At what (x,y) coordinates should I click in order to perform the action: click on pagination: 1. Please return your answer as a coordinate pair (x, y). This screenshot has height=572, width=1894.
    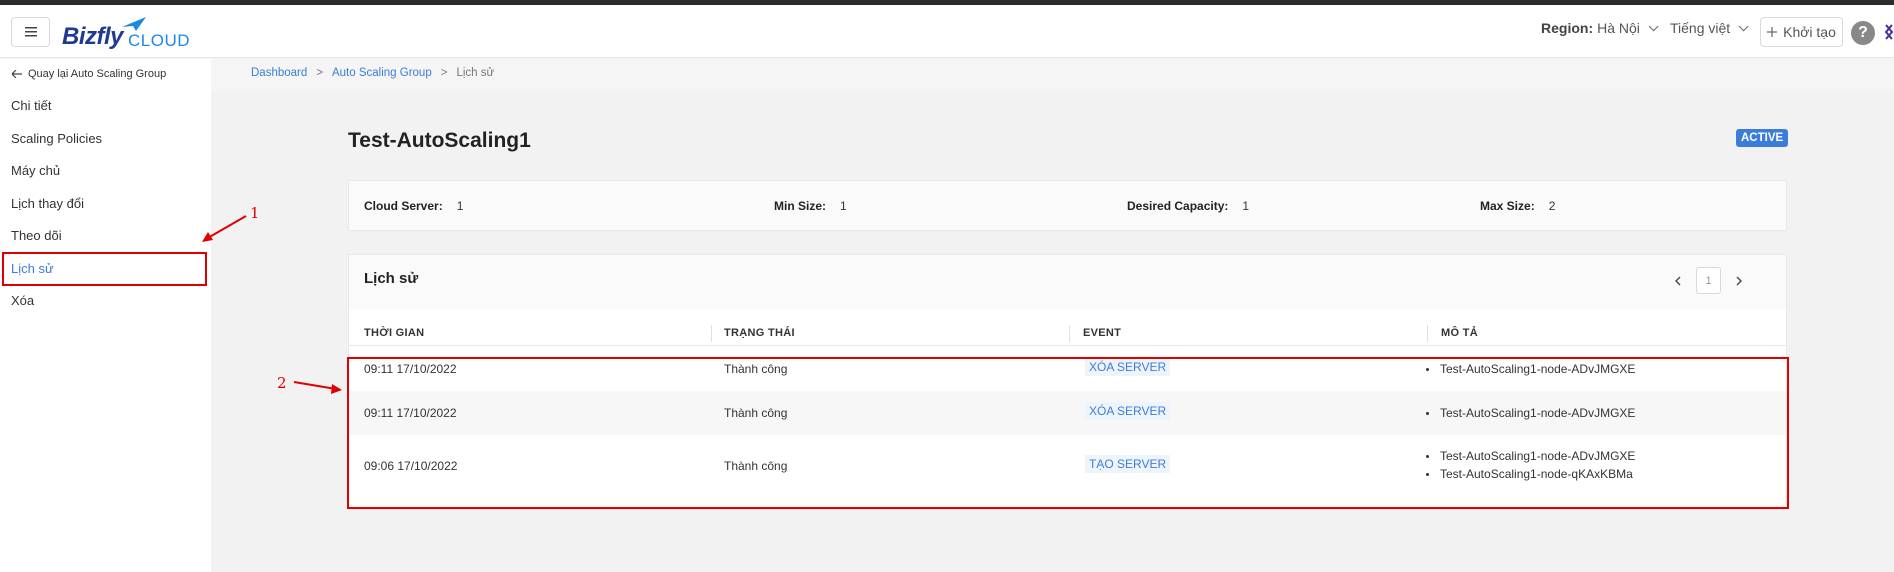
    Looking at the image, I should click on (1708, 280).